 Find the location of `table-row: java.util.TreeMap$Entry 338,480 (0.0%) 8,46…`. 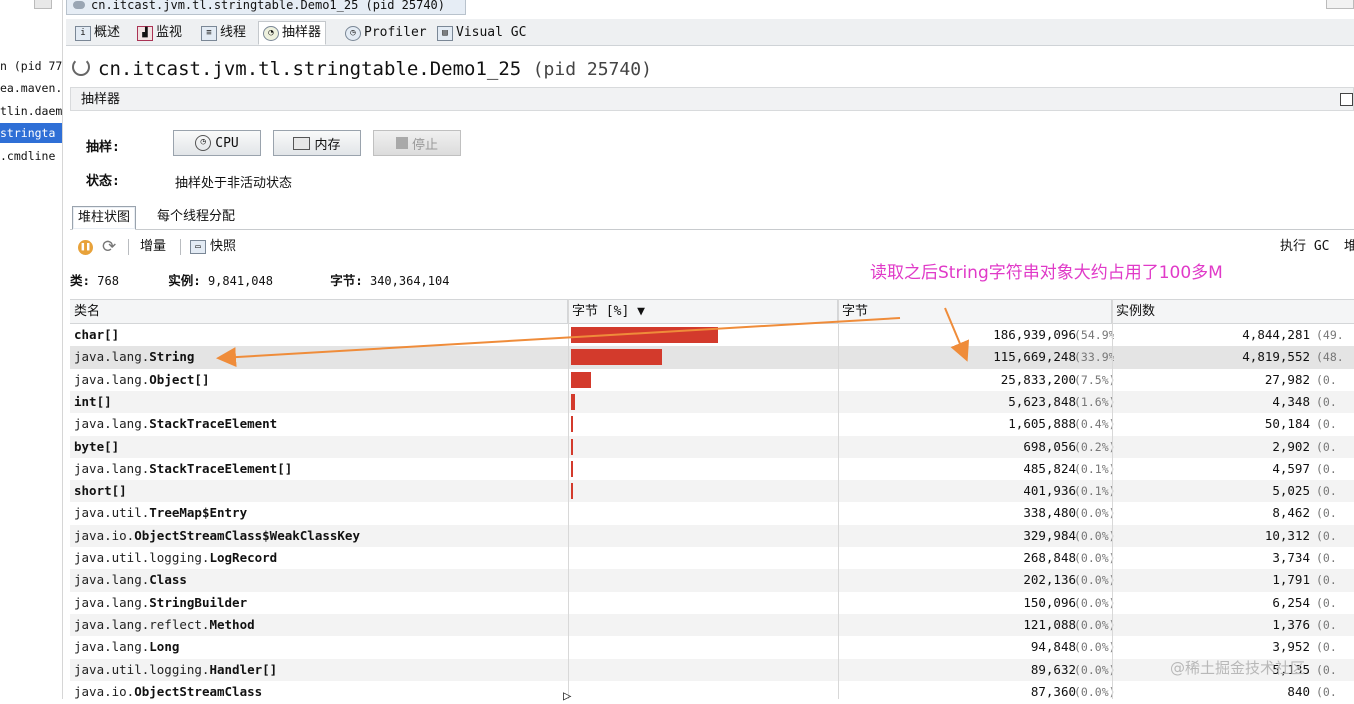

table-row: java.util.TreeMap$Entry 338,480 (0.0%) 8,46… is located at coordinates (712, 513).